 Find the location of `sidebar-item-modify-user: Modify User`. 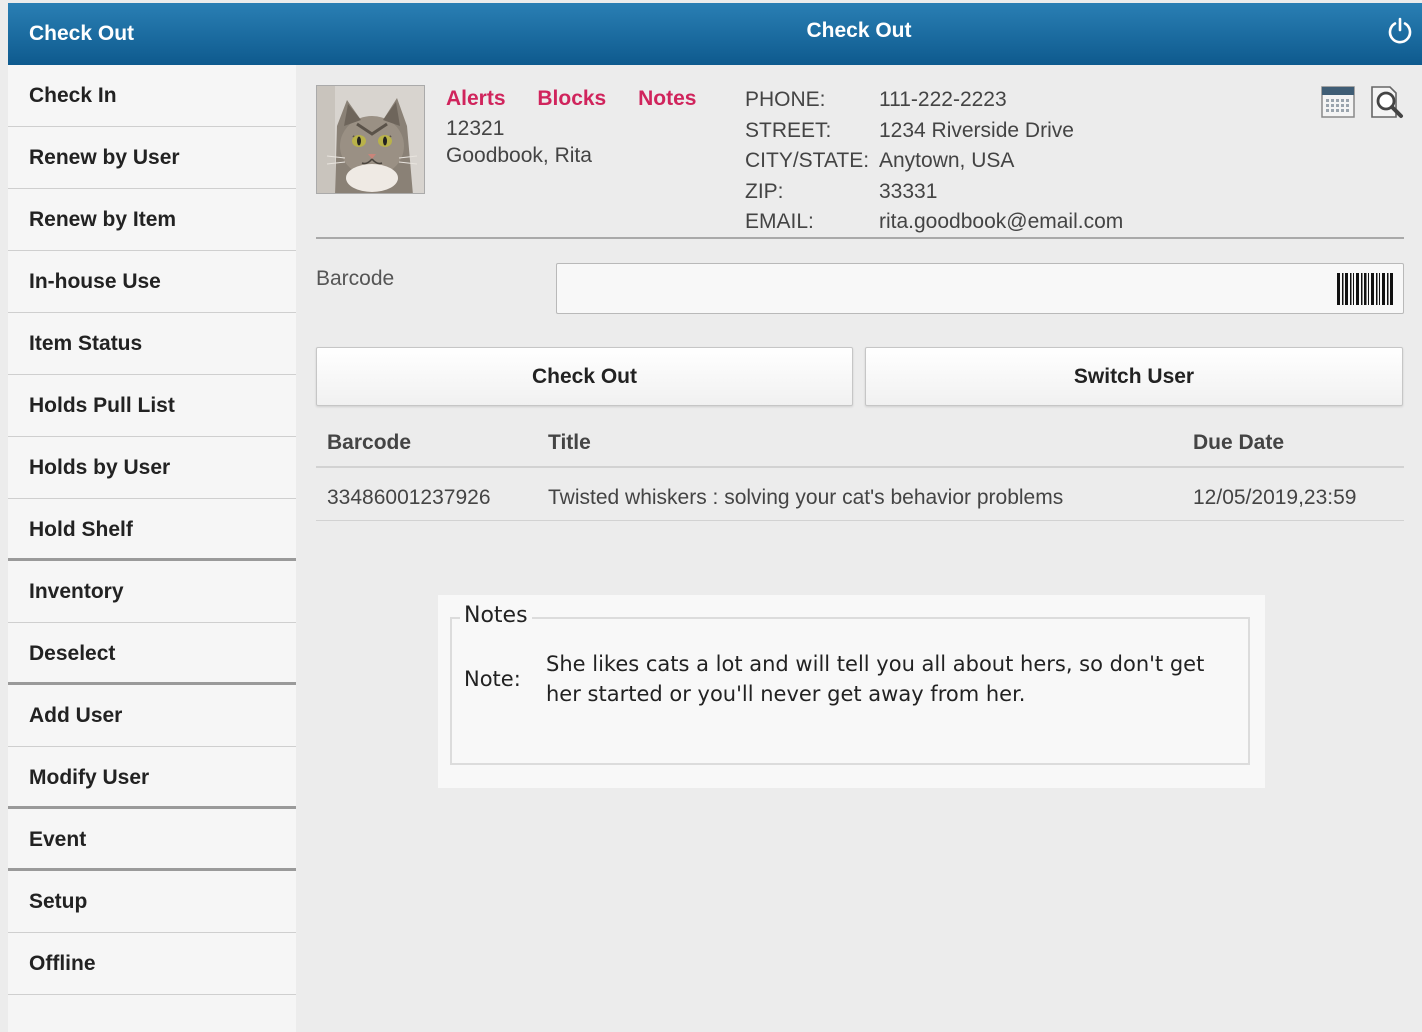

sidebar-item-modify-user: Modify User is located at coordinates (152, 778).